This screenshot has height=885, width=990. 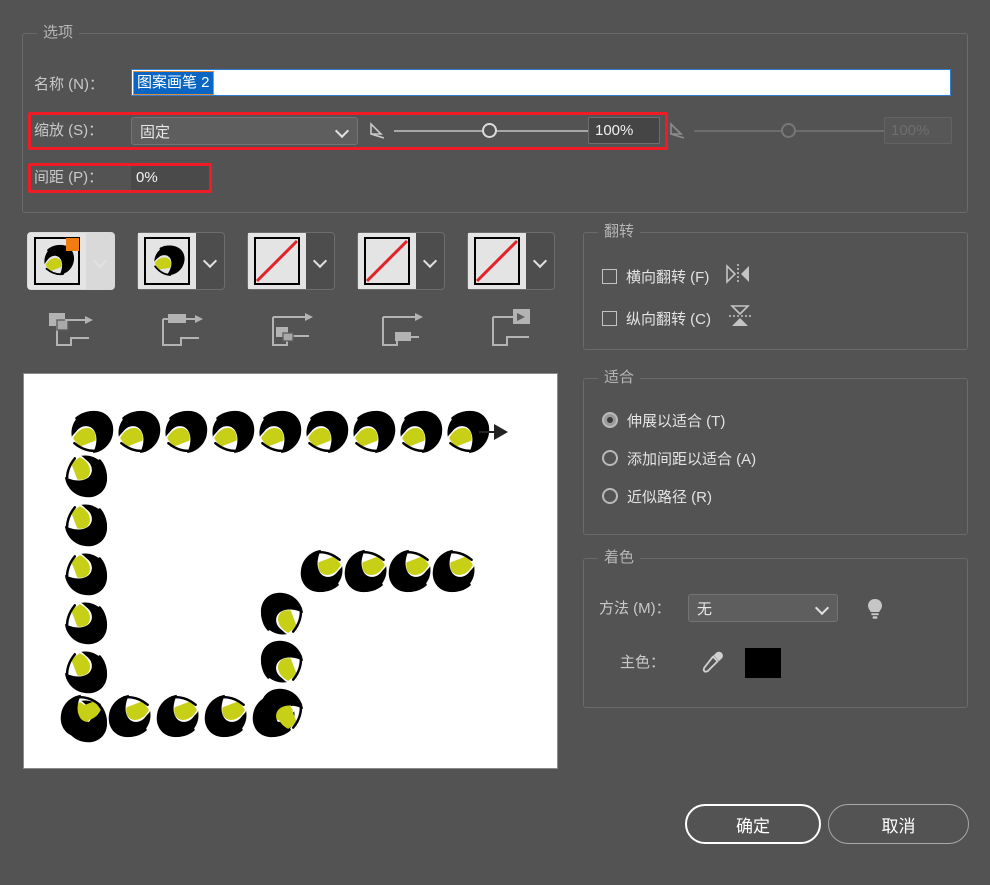 I want to click on scale-slider-secondary-track, so click(x=790, y=130).